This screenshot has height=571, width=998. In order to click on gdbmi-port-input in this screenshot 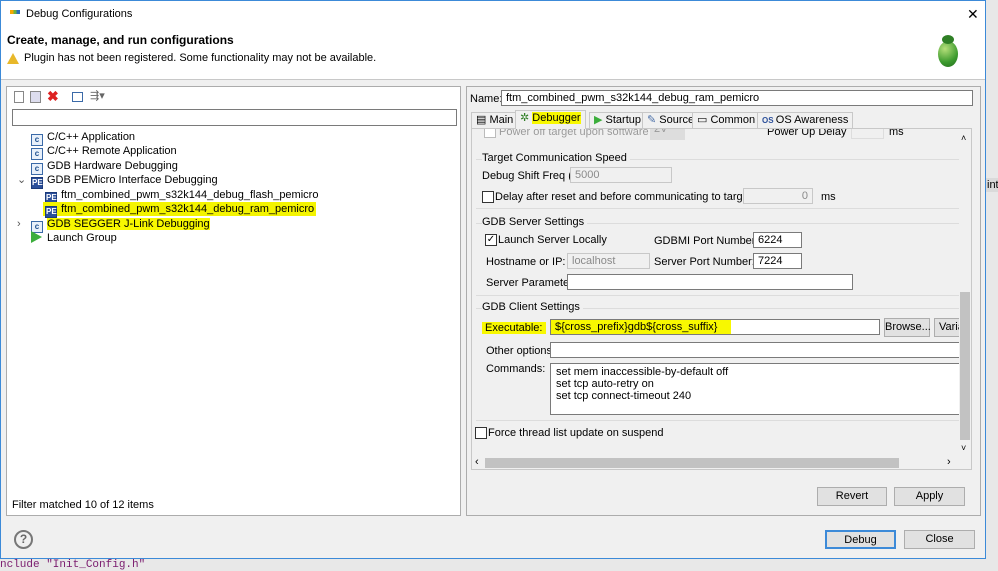, I will do `click(777, 240)`.